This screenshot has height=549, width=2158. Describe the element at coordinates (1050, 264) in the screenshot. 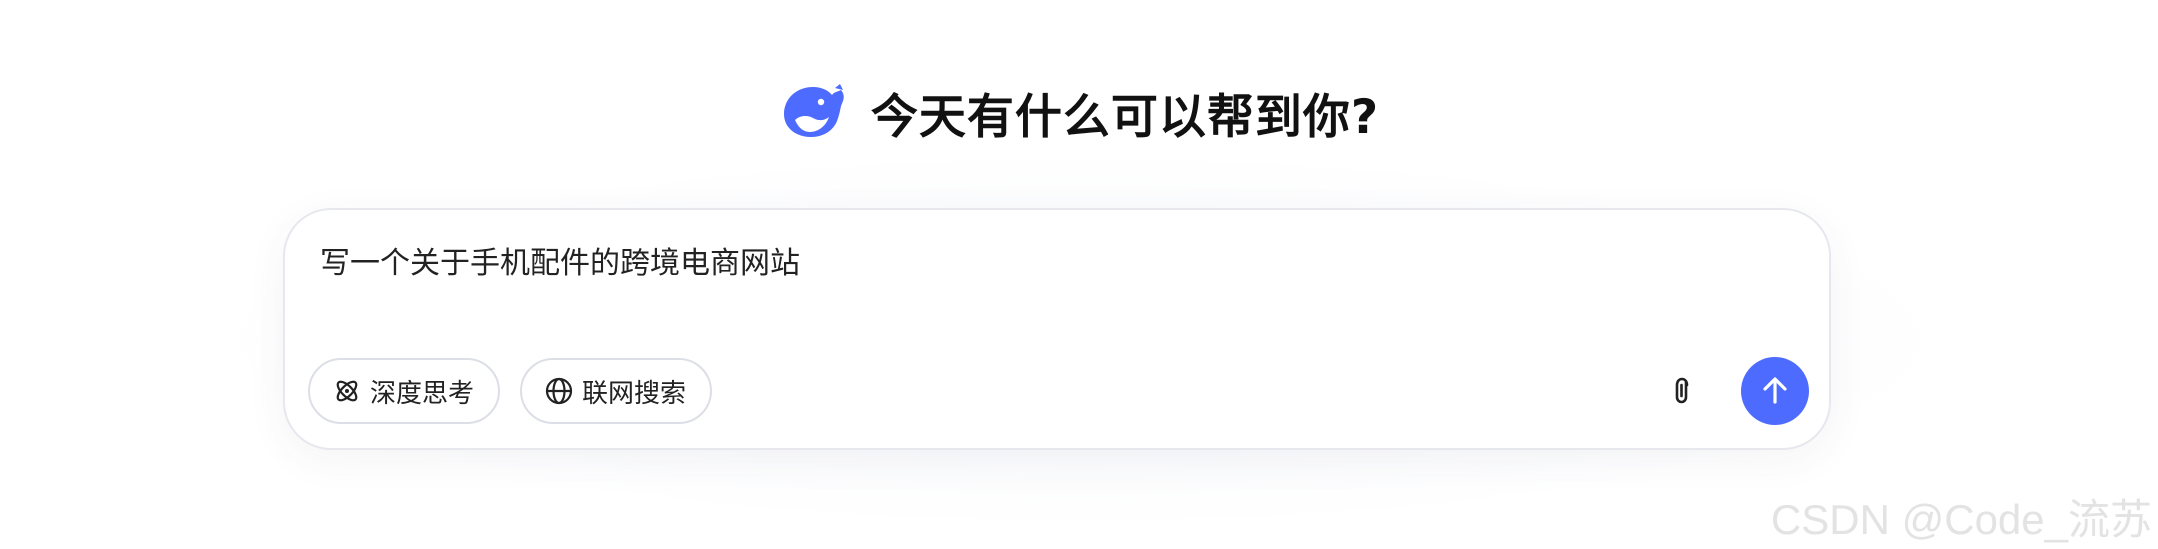

I see `prompt-input: 写一个关于手机配件的跨境电商网站` at that location.